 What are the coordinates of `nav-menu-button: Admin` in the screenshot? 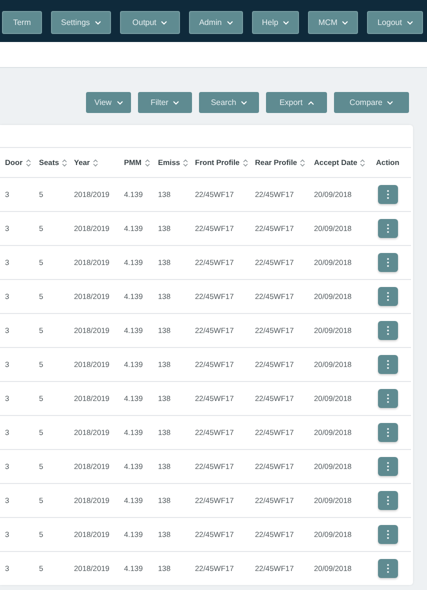 It's located at (215, 22).